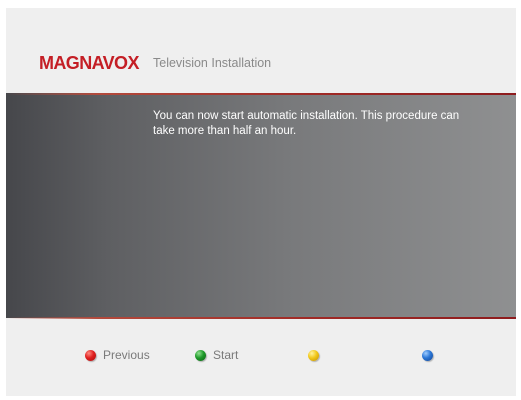 The image size is (521, 400). What do you see at coordinates (313, 355) in the screenshot?
I see `yellow-button-icon` at bounding box center [313, 355].